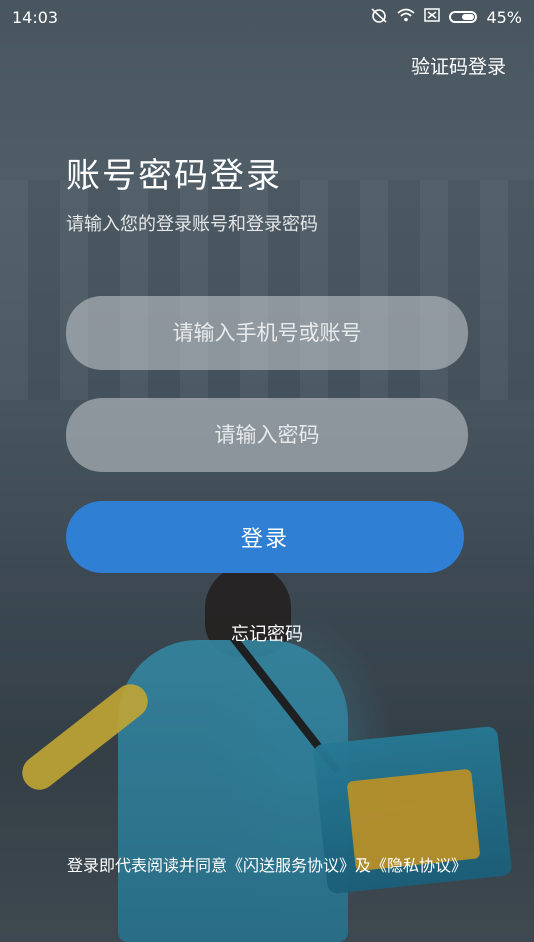 This screenshot has height=942, width=534. Describe the element at coordinates (291, 865) in the screenshot. I see `service-agreement-link: 《闪送服务协议》` at that location.